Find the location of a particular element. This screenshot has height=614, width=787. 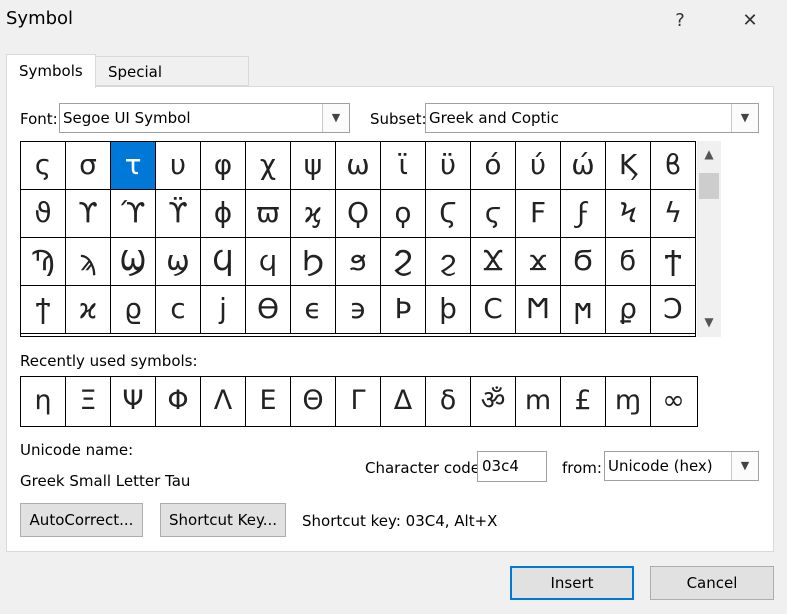

symbol-cell: Ϥ is located at coordinates (223, 262).